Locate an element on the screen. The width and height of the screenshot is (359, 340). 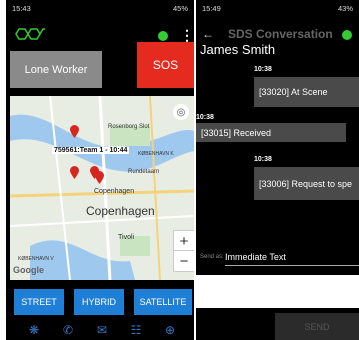
street-map-button: STREET is located at coordinates (39, 302).